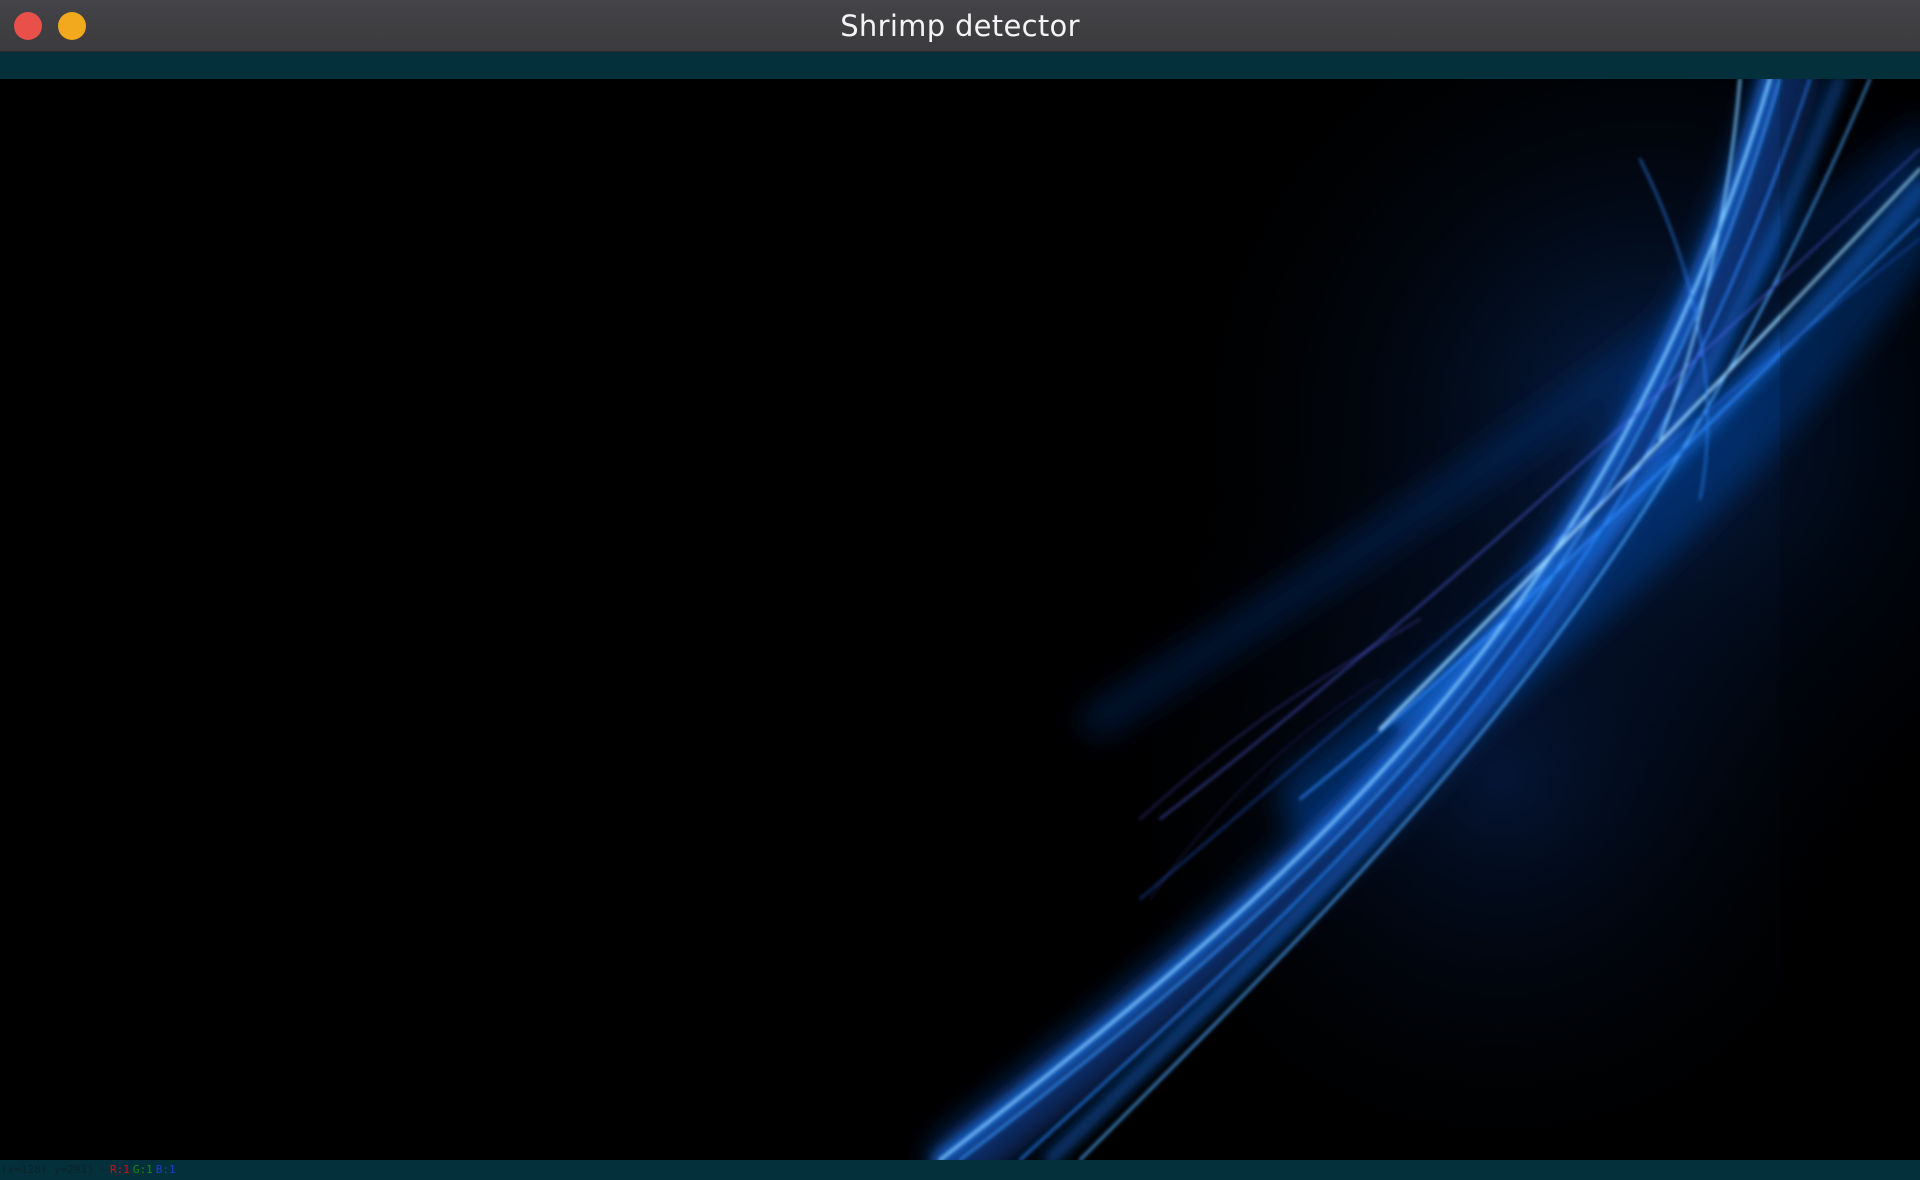  Describe the element at coordinates (119, 1169) in the screenshot. I see `pixel-red-value: R:1` at that location.